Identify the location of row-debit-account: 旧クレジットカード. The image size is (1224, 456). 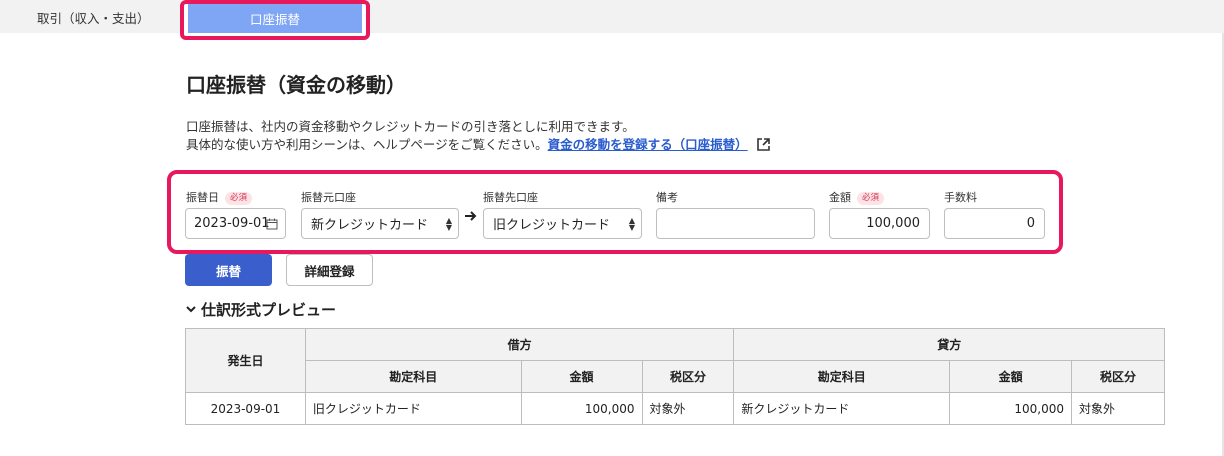
(413, 408).